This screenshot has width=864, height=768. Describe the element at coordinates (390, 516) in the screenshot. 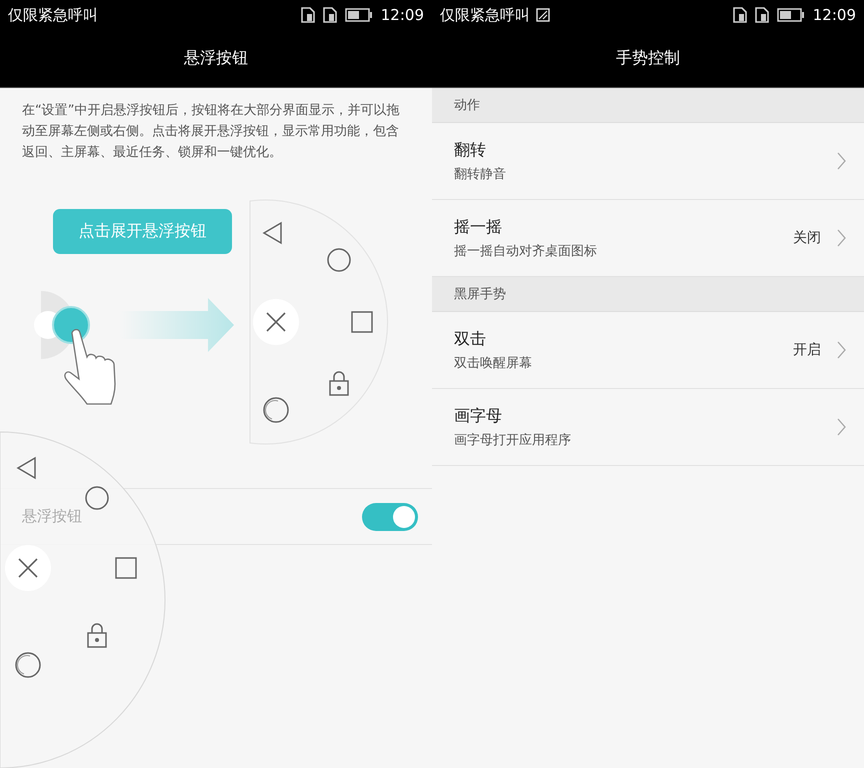

I see `toggle-switch` at that location.